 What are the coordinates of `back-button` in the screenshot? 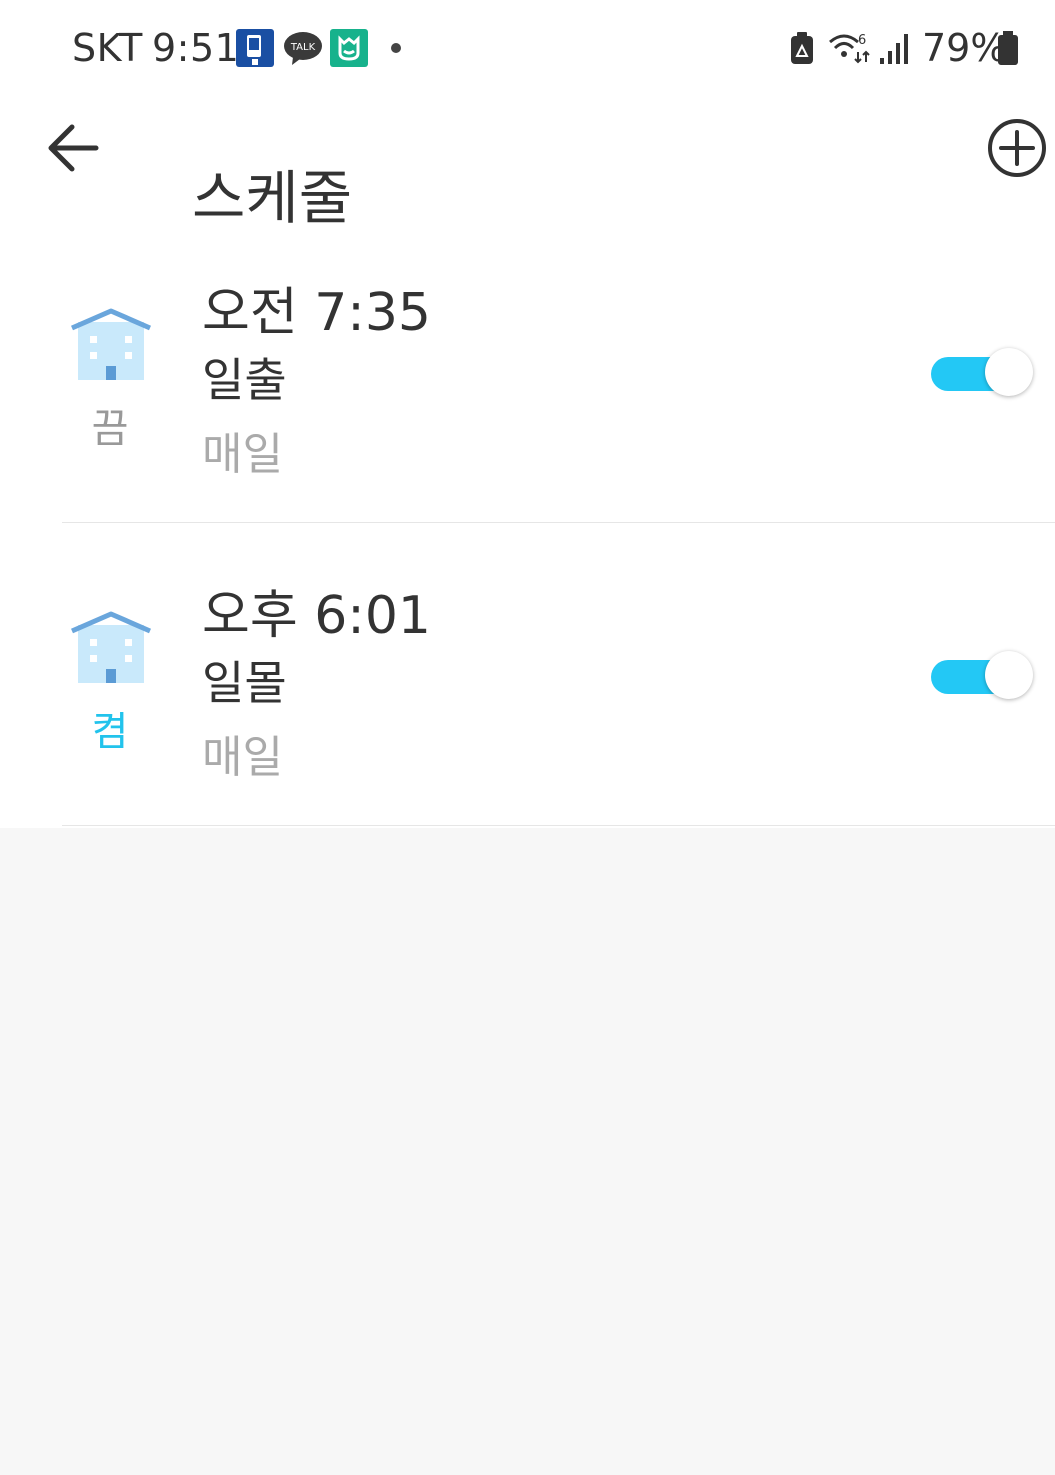 It's located at (74, 148).